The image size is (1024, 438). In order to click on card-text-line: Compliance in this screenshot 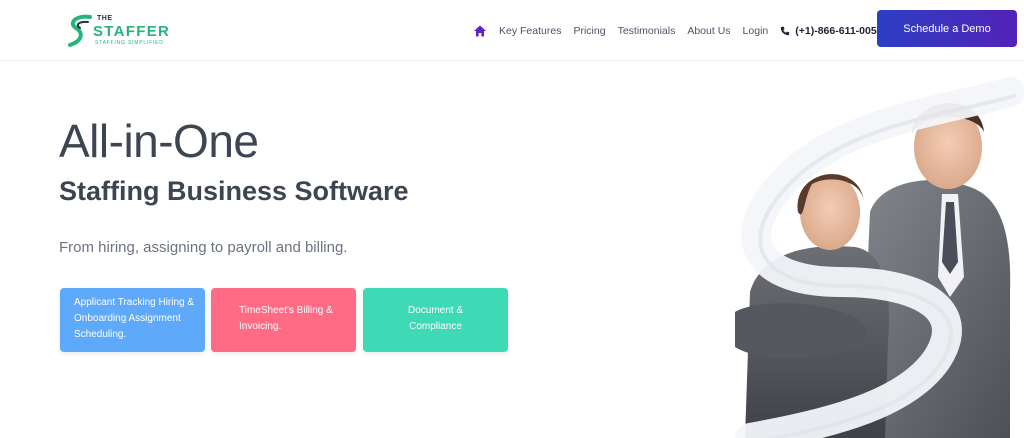, I will do `click(435, 326)`.